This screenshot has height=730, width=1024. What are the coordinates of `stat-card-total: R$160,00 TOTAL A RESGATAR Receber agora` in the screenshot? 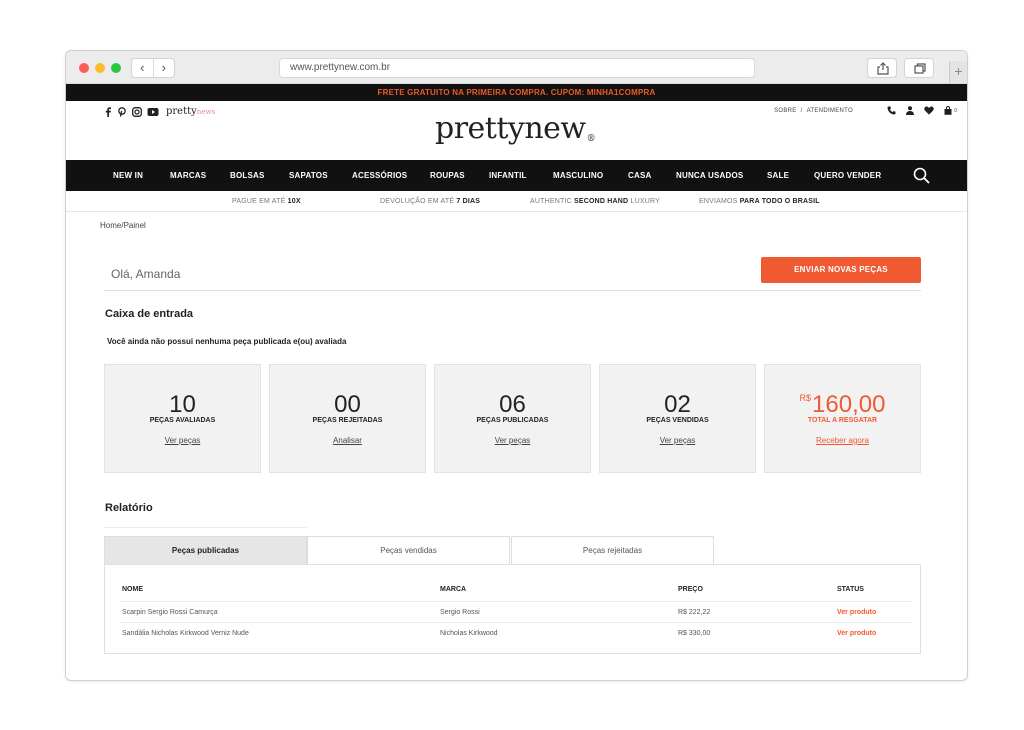 It's located at (842, 418).